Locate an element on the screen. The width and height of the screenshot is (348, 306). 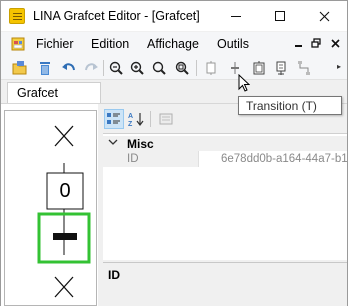
app-logo-icon is located at coordinates (17, 16).